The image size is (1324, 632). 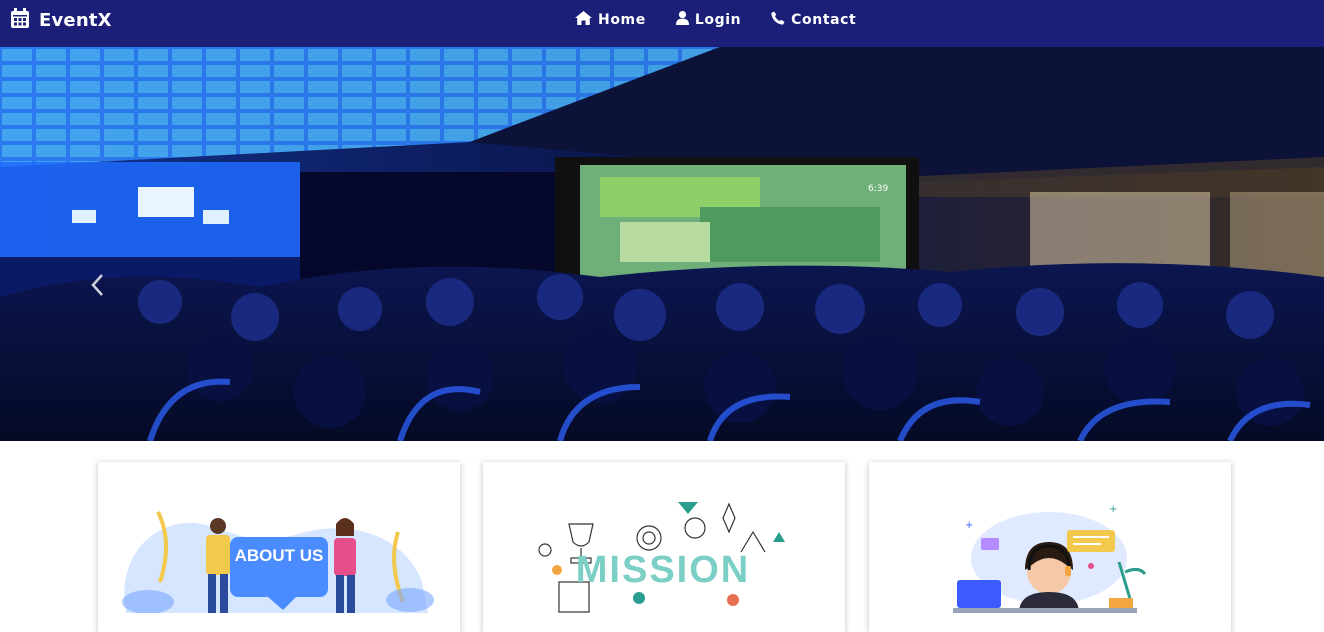 I want to click on navbar: EventX Home Login Contact, so click(x=662, y=23).